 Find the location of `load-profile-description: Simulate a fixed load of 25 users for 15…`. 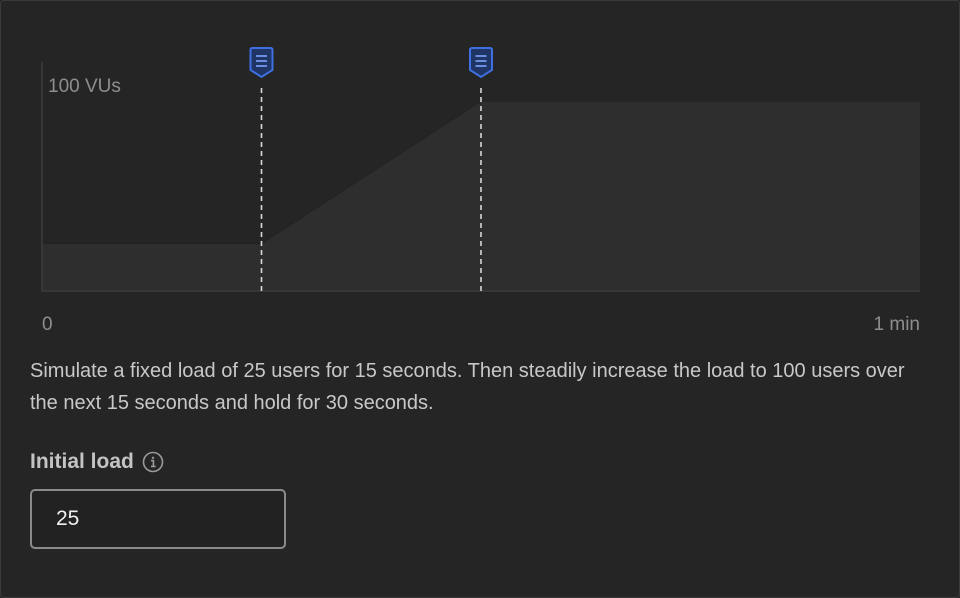

load-profile-description: Simulate a fixed load of 25 users for 15… is located at coordinates (467, 387).